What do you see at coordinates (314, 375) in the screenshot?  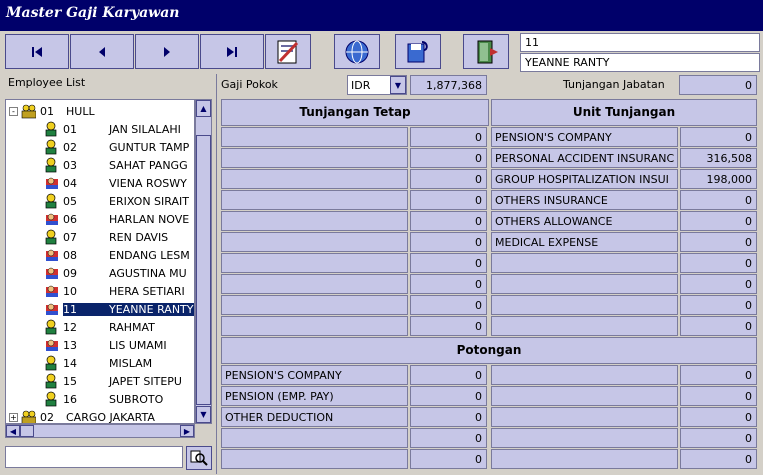 I see `potongan-name: PENSION'S COMPANY` at bounding box center [314, 375].